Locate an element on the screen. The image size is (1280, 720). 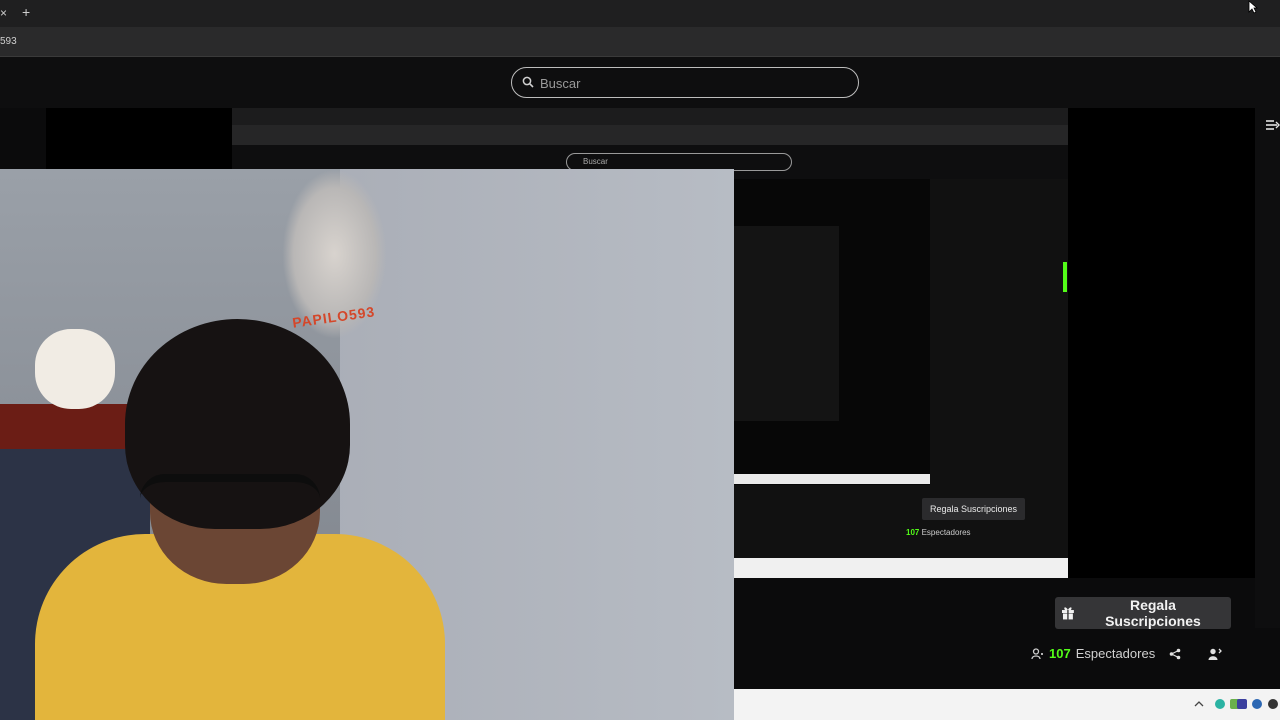
chevron-up-icon is located at coordinates (1199, 704).